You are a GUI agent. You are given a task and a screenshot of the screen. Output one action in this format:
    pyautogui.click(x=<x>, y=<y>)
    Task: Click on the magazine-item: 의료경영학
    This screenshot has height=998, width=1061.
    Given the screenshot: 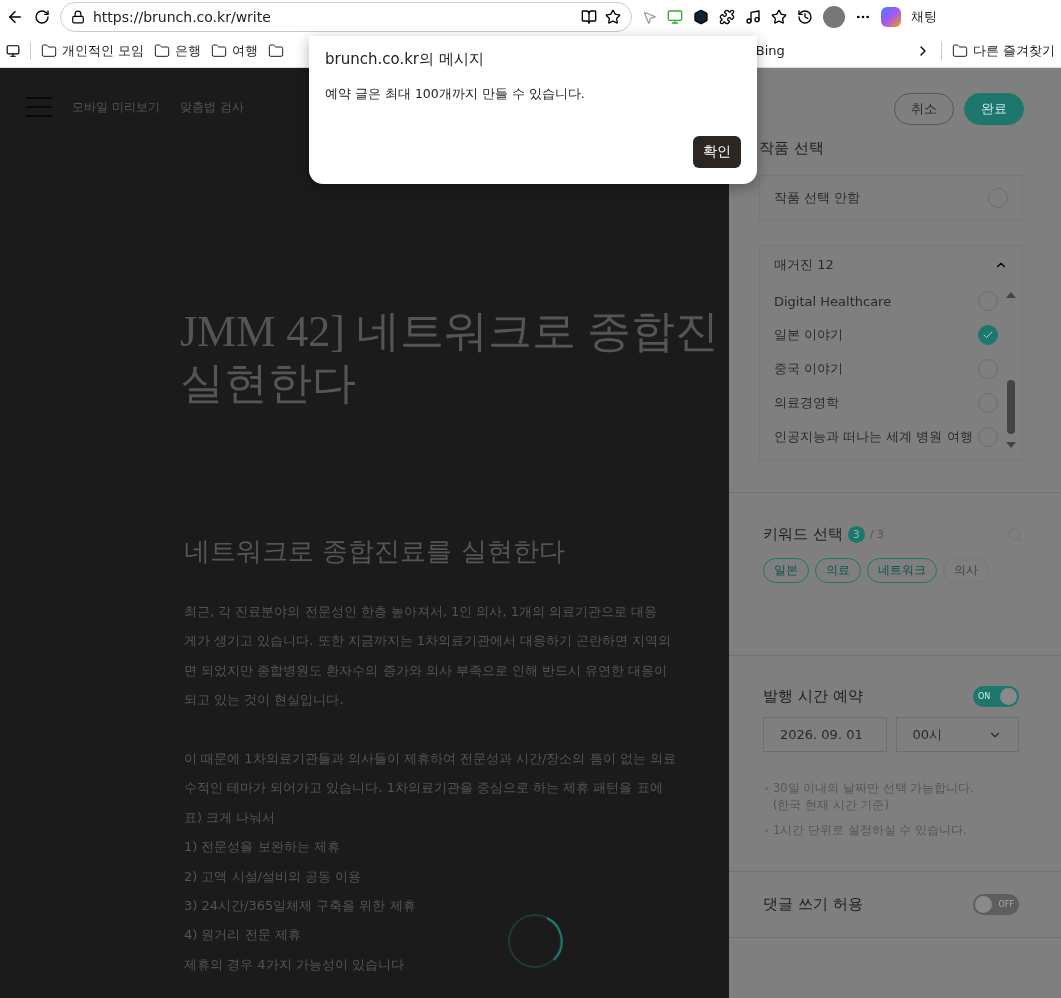 What is the action you would take?
    pyautogui.click(x=881, y=403)
    